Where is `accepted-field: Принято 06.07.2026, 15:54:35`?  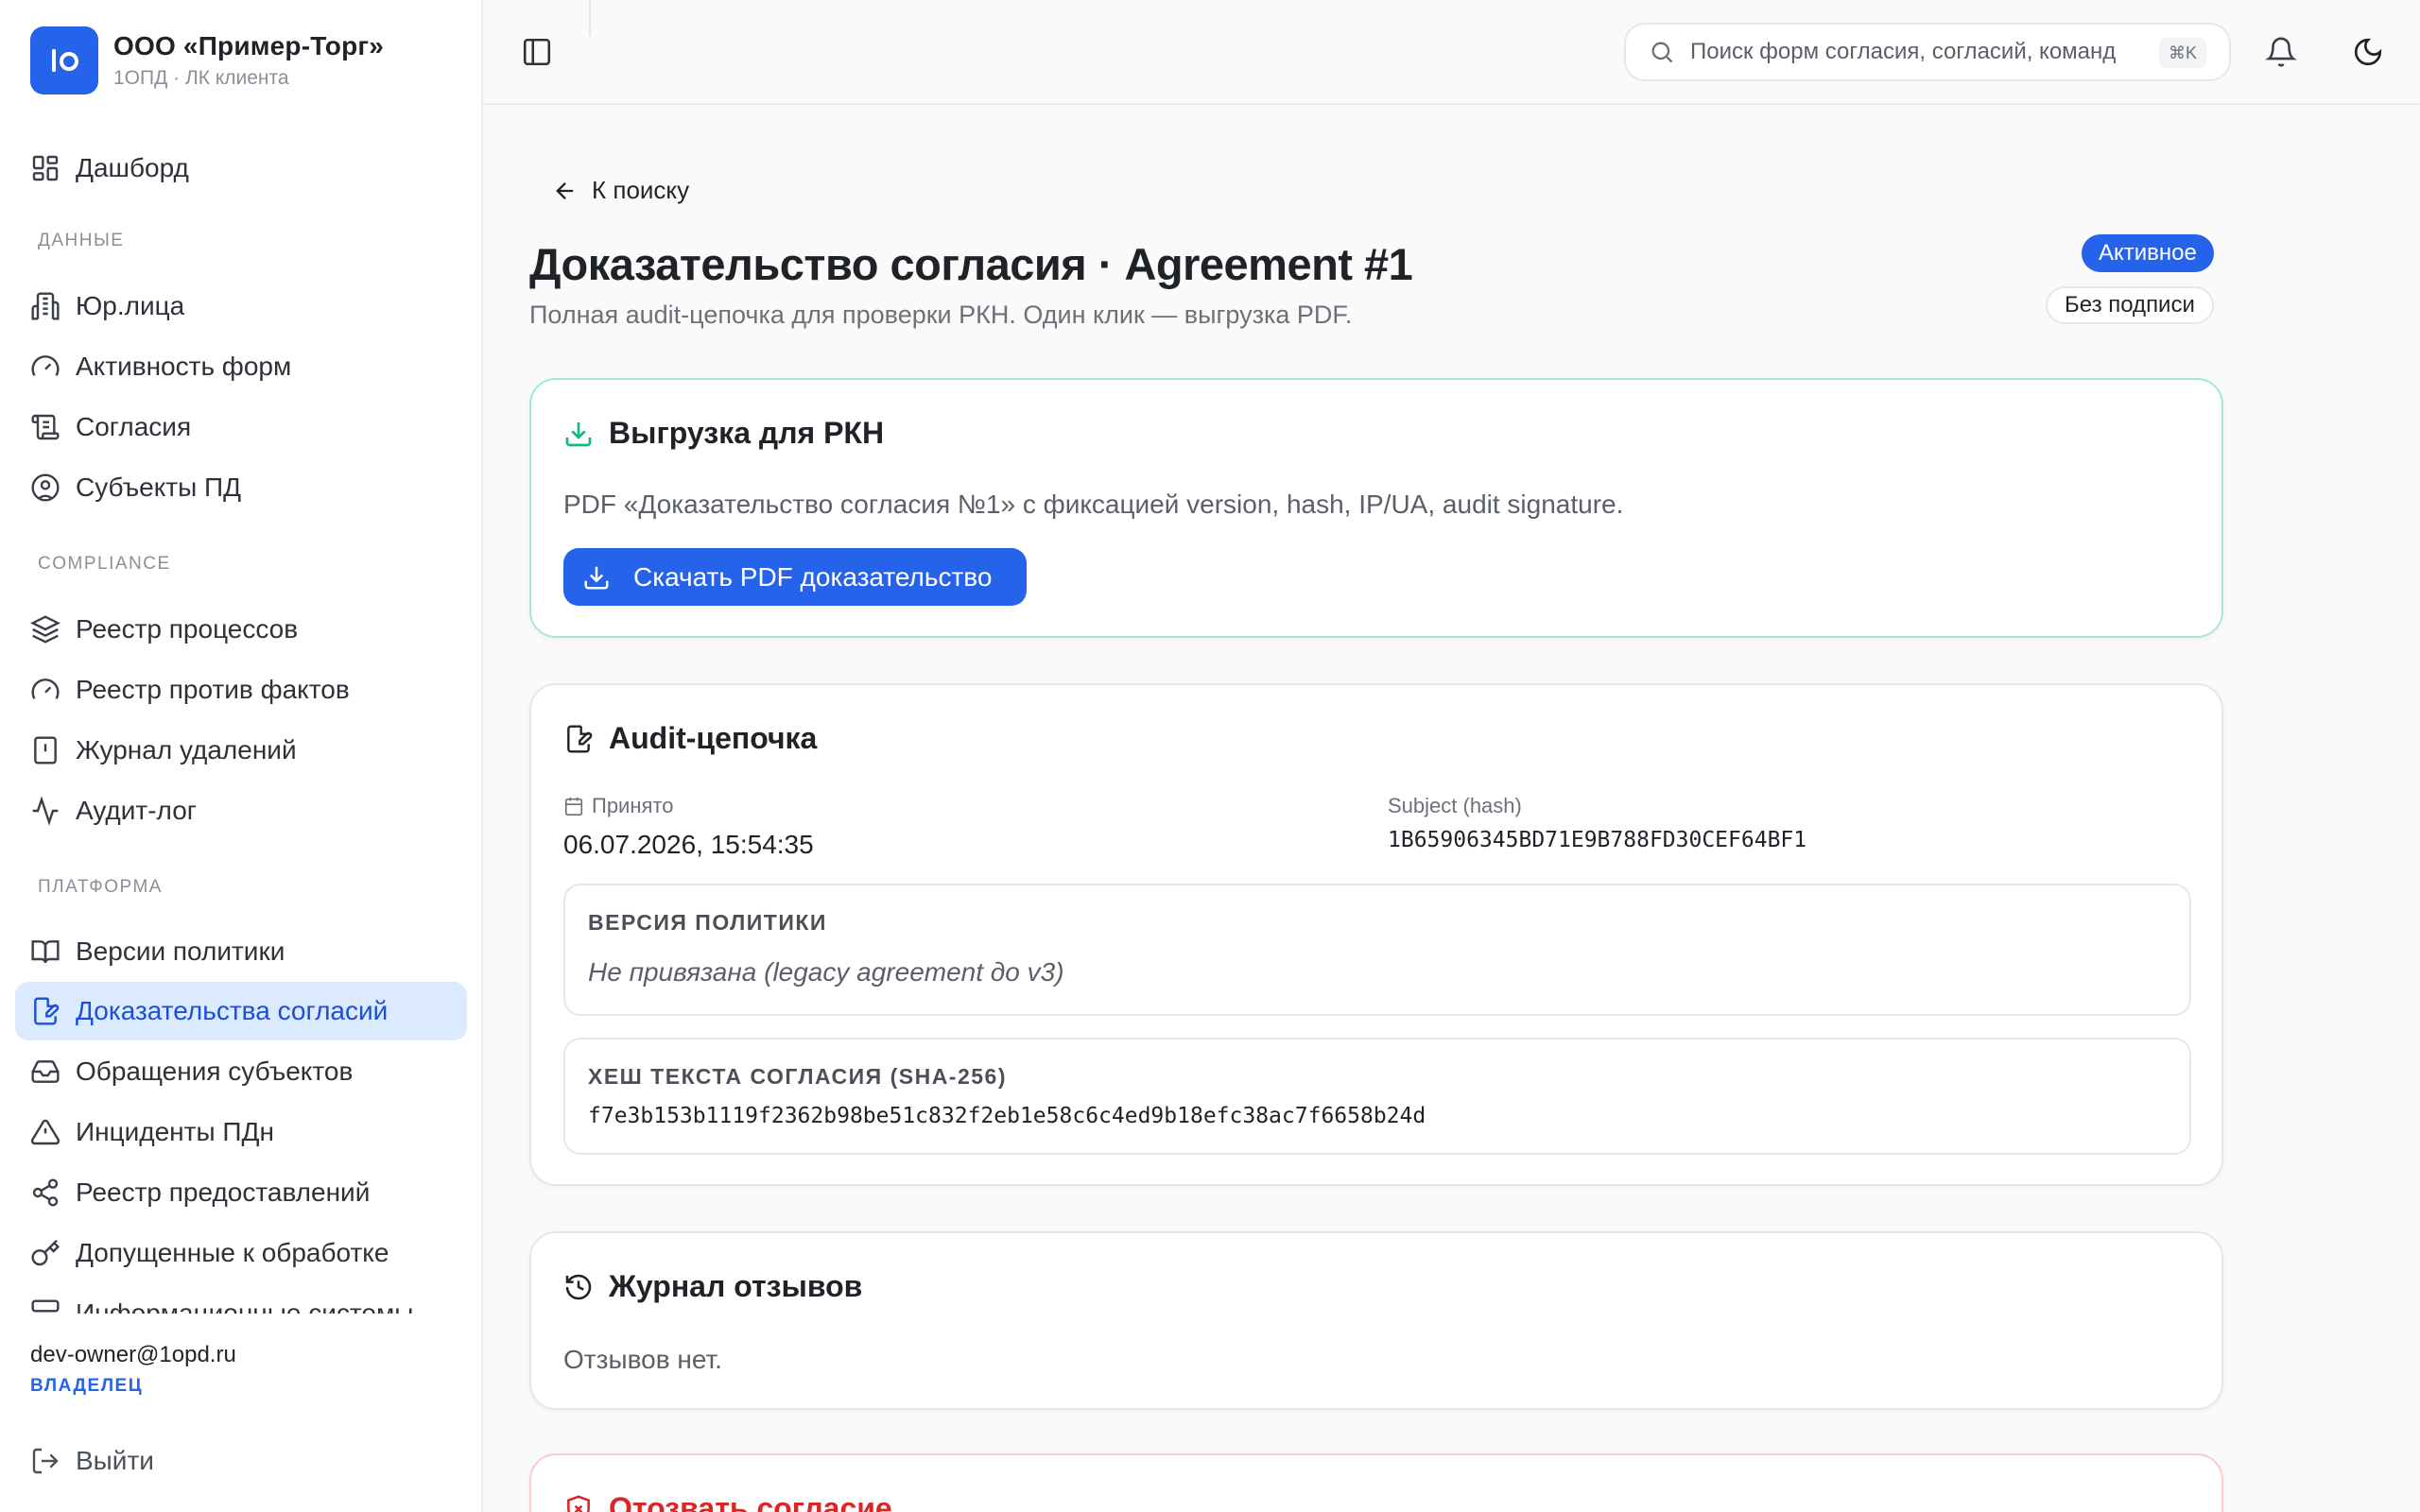 accepted-field: Принято 06.07.2026, 15:54:35 is located at coordinates (689, 827).